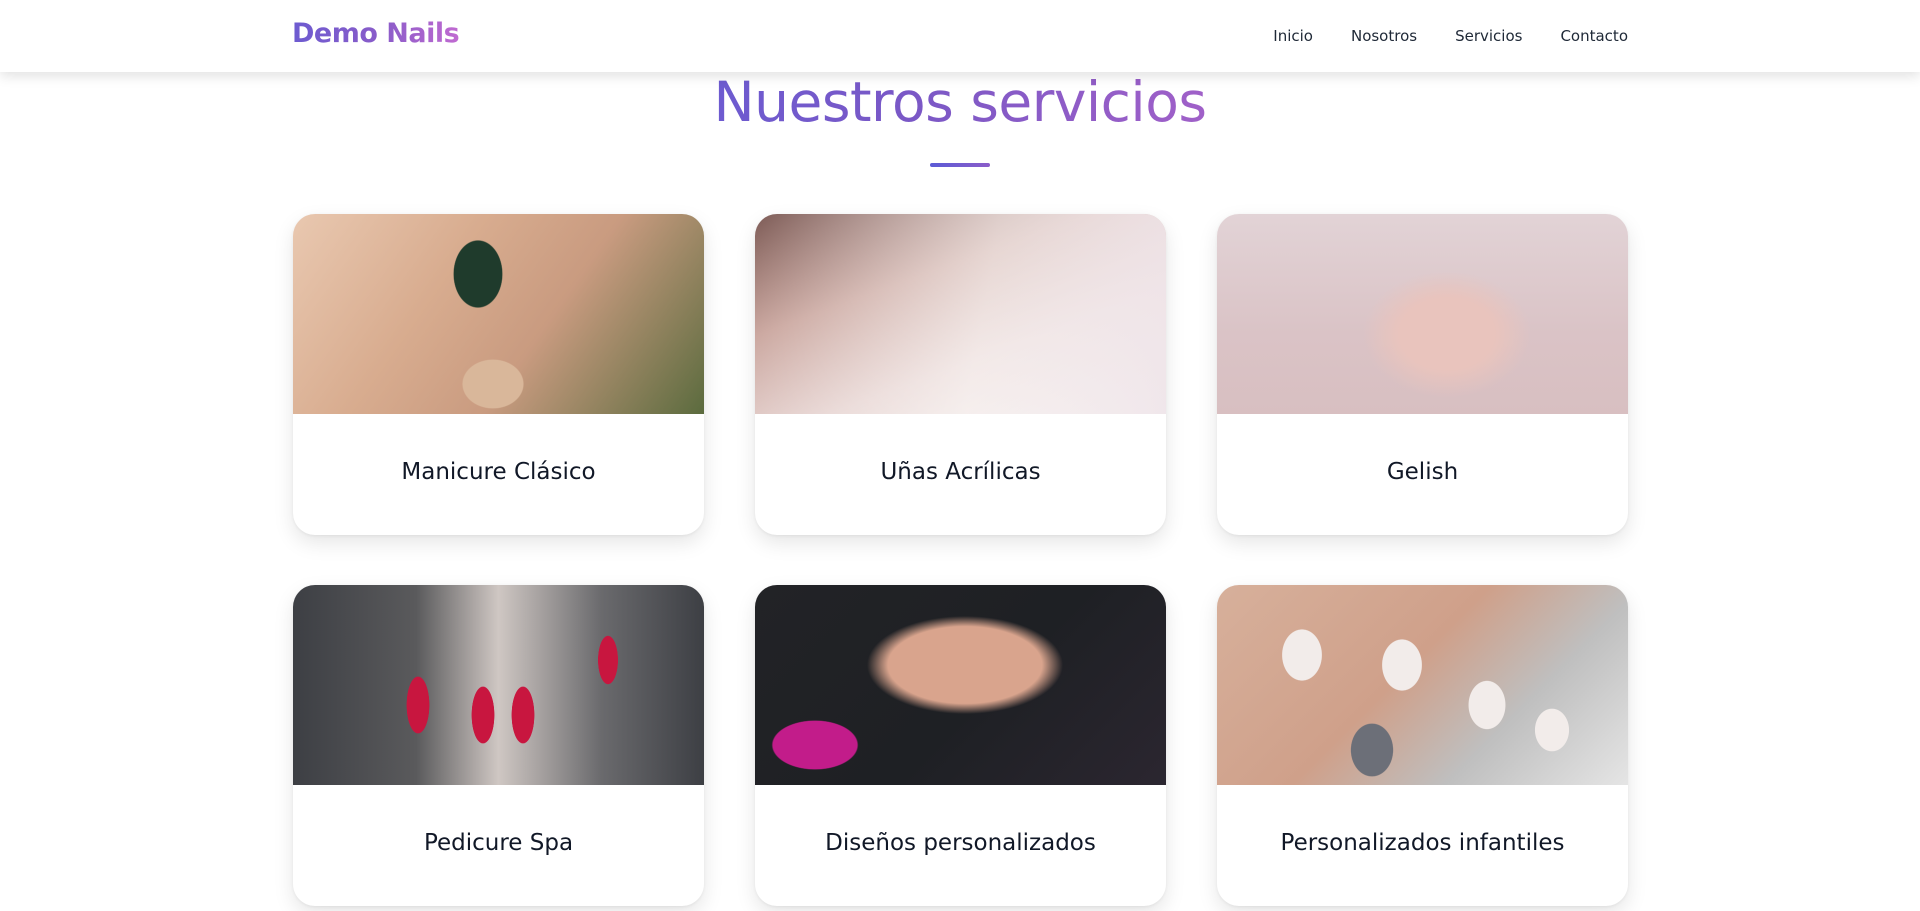 This screenshot has width=1920, height=911. I want to click on service-card: Personalizados infantiles, so click(1422, 745).